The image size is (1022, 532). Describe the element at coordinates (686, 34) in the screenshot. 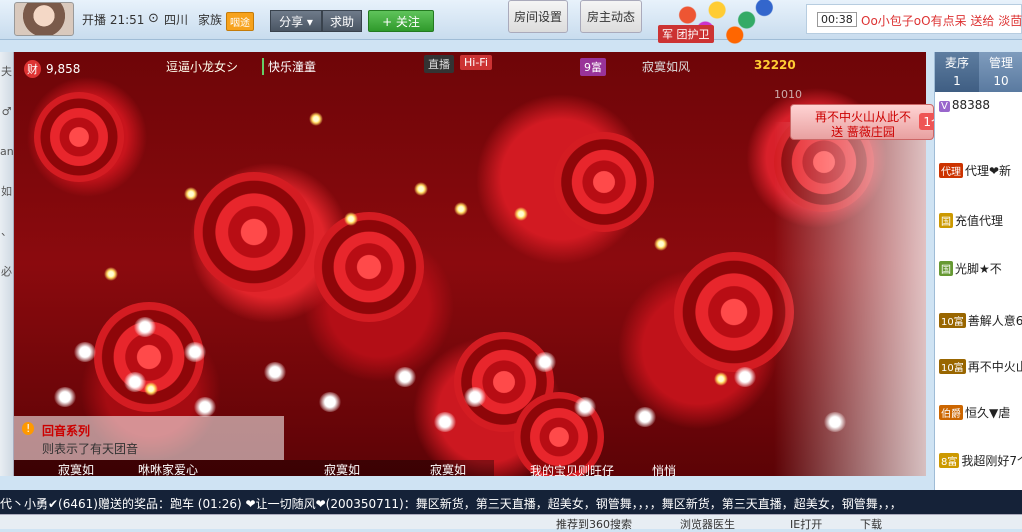

I see `guard-badge: 军 团护卫` at that location.